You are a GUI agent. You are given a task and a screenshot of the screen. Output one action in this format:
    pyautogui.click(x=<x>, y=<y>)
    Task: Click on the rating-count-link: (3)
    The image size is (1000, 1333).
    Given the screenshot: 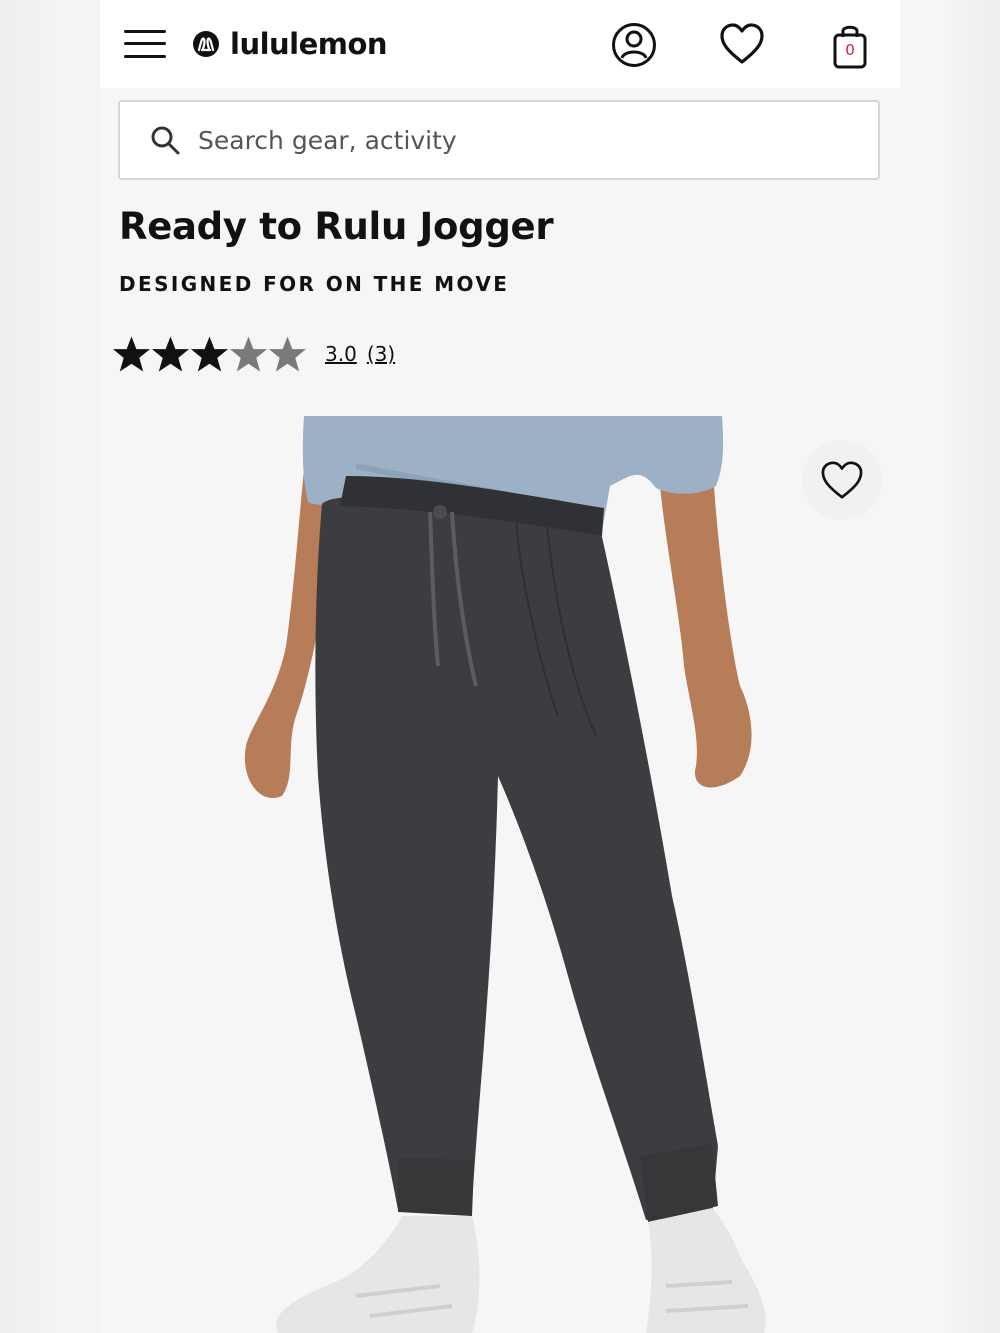 What is the action you would take?
    pyautogui.click(x=381, y=354)
    